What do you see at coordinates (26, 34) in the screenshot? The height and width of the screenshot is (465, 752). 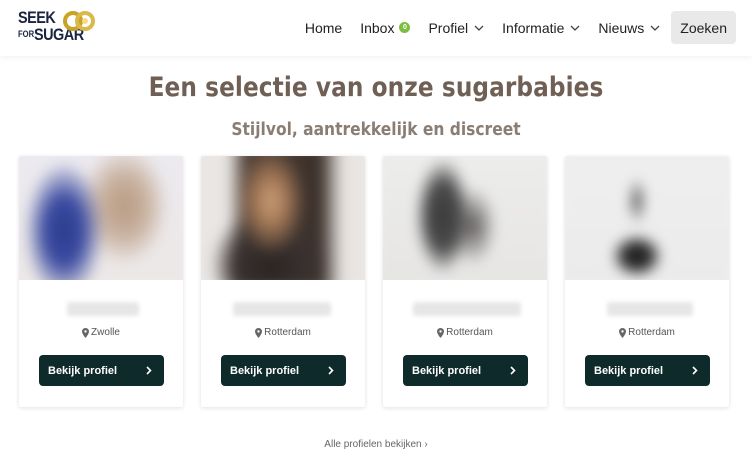 I see `logo-text-for: FOR` at bounding box center [26, 34].